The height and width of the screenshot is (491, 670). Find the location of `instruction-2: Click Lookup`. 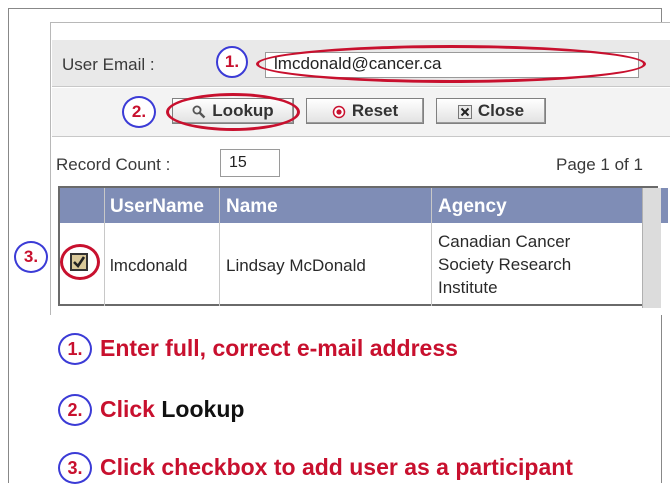

instruction-2: Click Lookup is located at coordinates (172, 409).